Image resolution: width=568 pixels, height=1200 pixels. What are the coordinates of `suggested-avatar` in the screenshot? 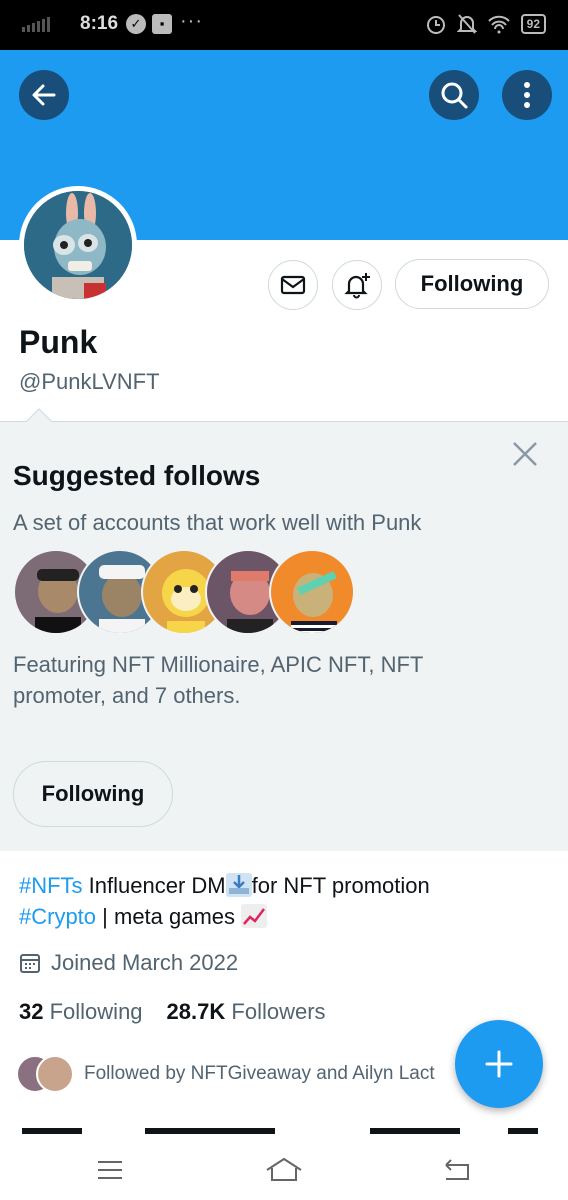 It's located at (312, 592).